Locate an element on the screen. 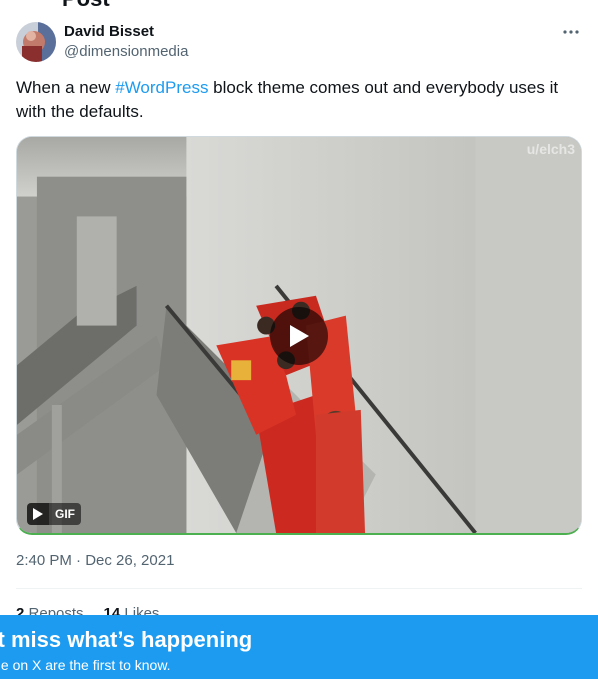  divider is located at coordinates (299, 588).